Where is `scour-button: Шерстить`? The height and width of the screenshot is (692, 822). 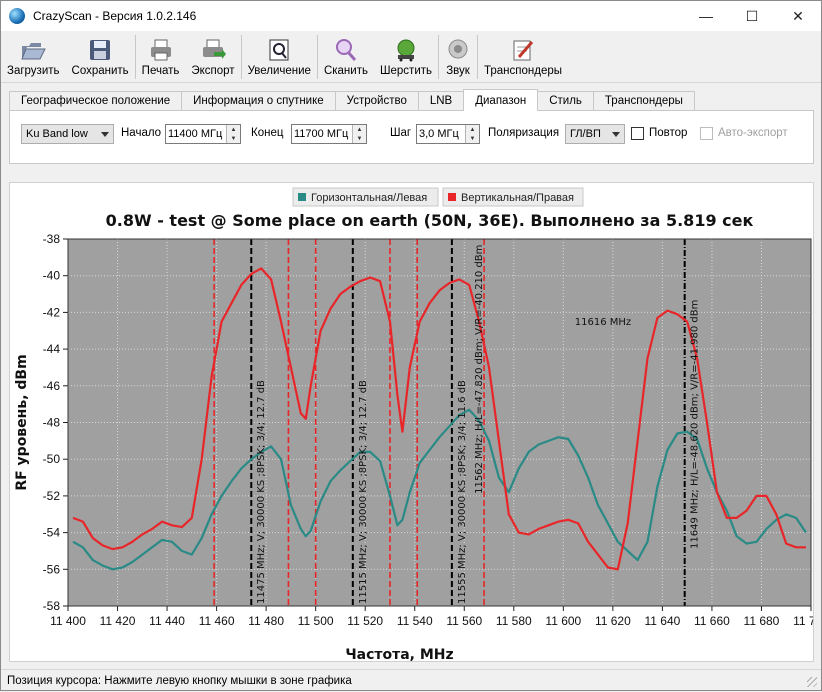
scour-button: Шерстить is located at coordinates (406, 56).